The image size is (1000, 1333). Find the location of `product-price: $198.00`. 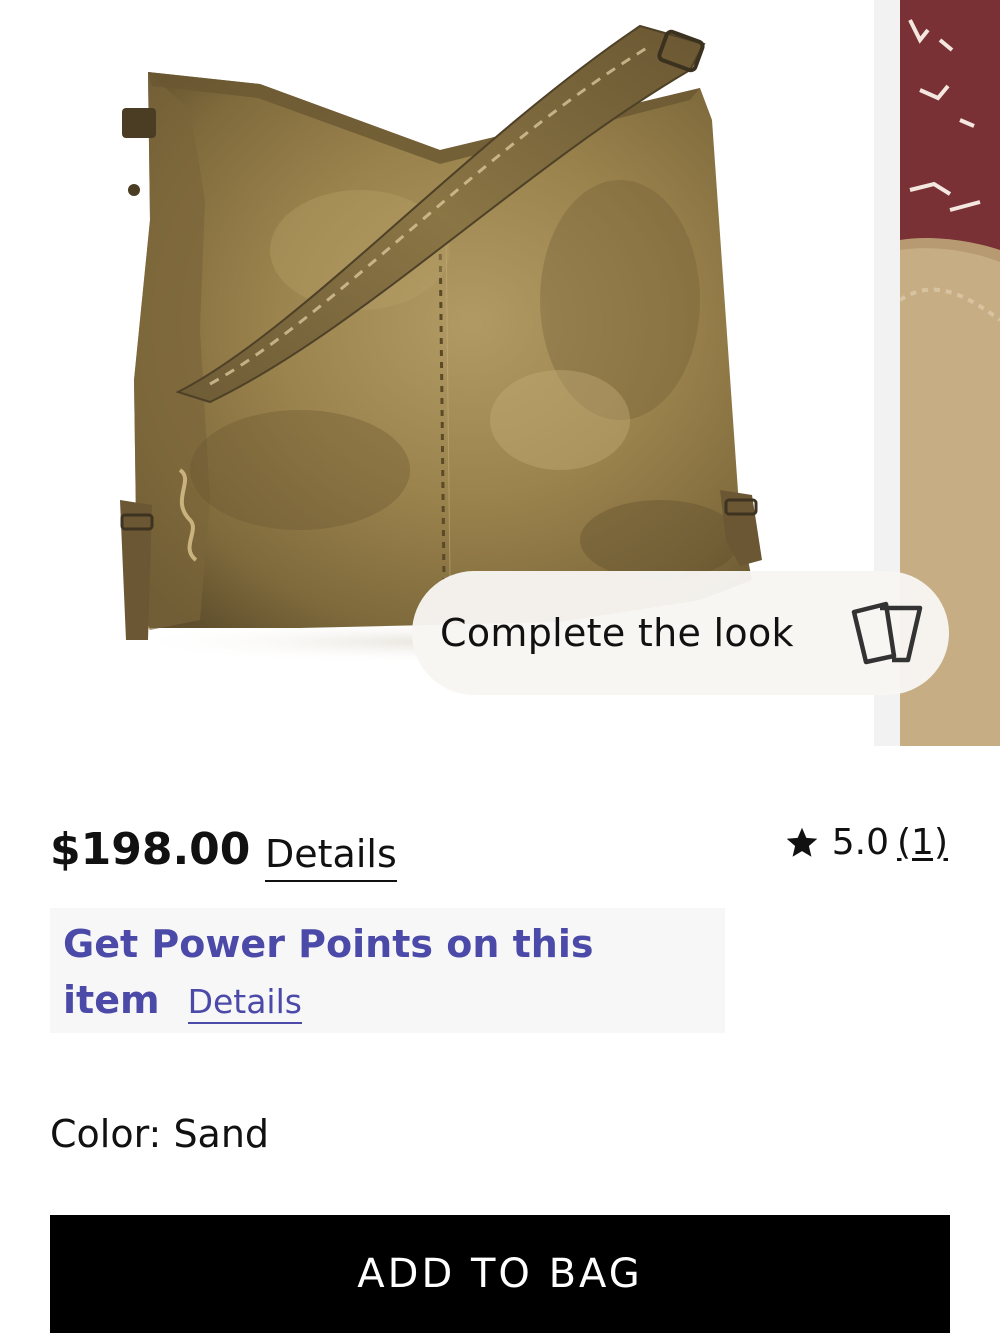

product-price: $198.00 is located at coordinates (150, 849).